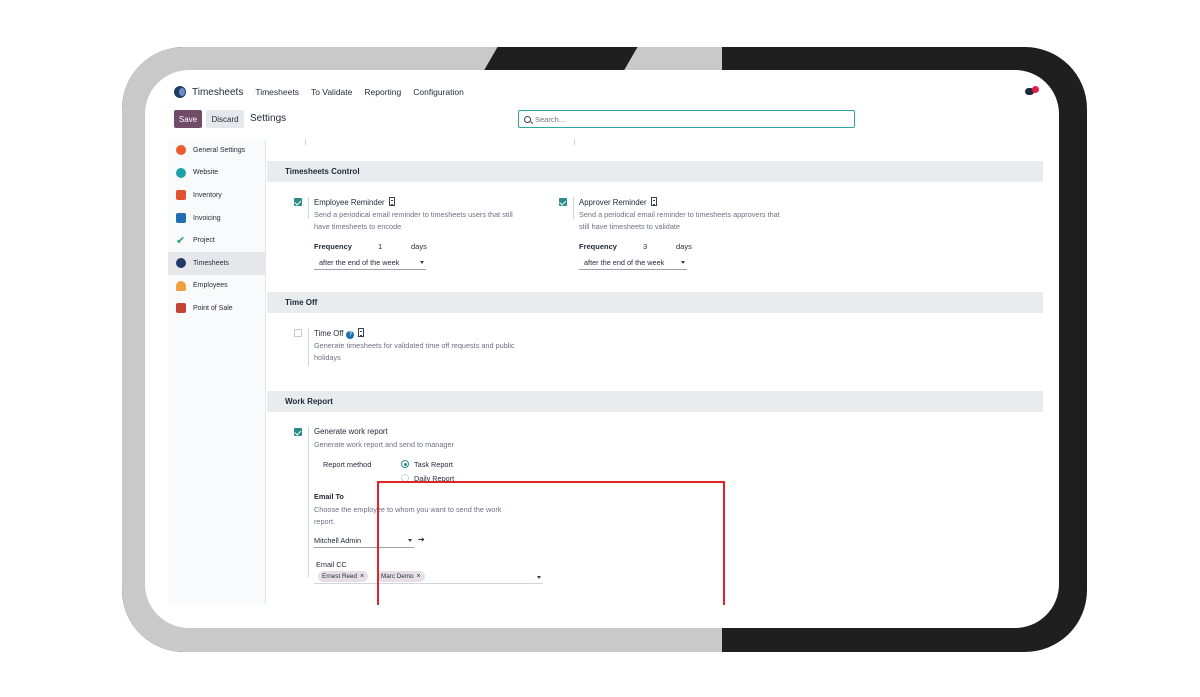 The width and height of the screenshot is (1200, 697). Describe the element at coordinates (327, 357) in the screenshot. I see `time-off-desc-2: holidays` at that location.